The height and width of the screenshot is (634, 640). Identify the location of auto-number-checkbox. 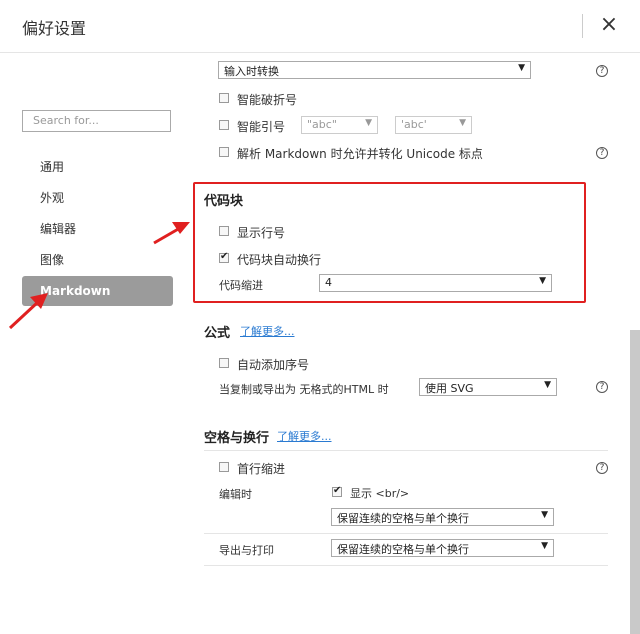
(224, 363).